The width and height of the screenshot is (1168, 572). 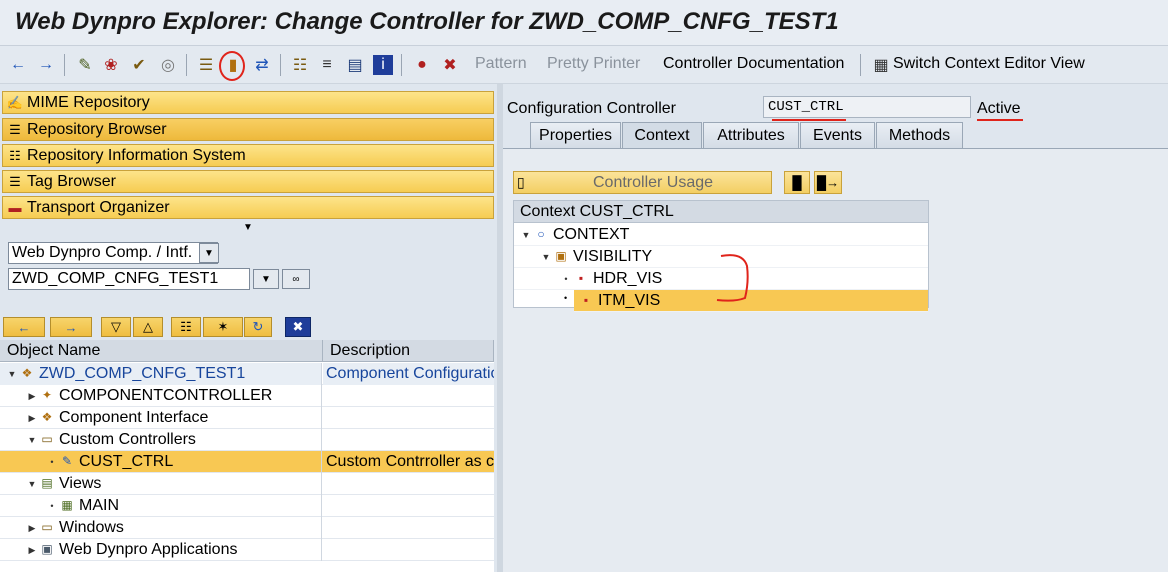 I want to click on delete-breakpoint-icon: ✖, so click(x=450, y=65).